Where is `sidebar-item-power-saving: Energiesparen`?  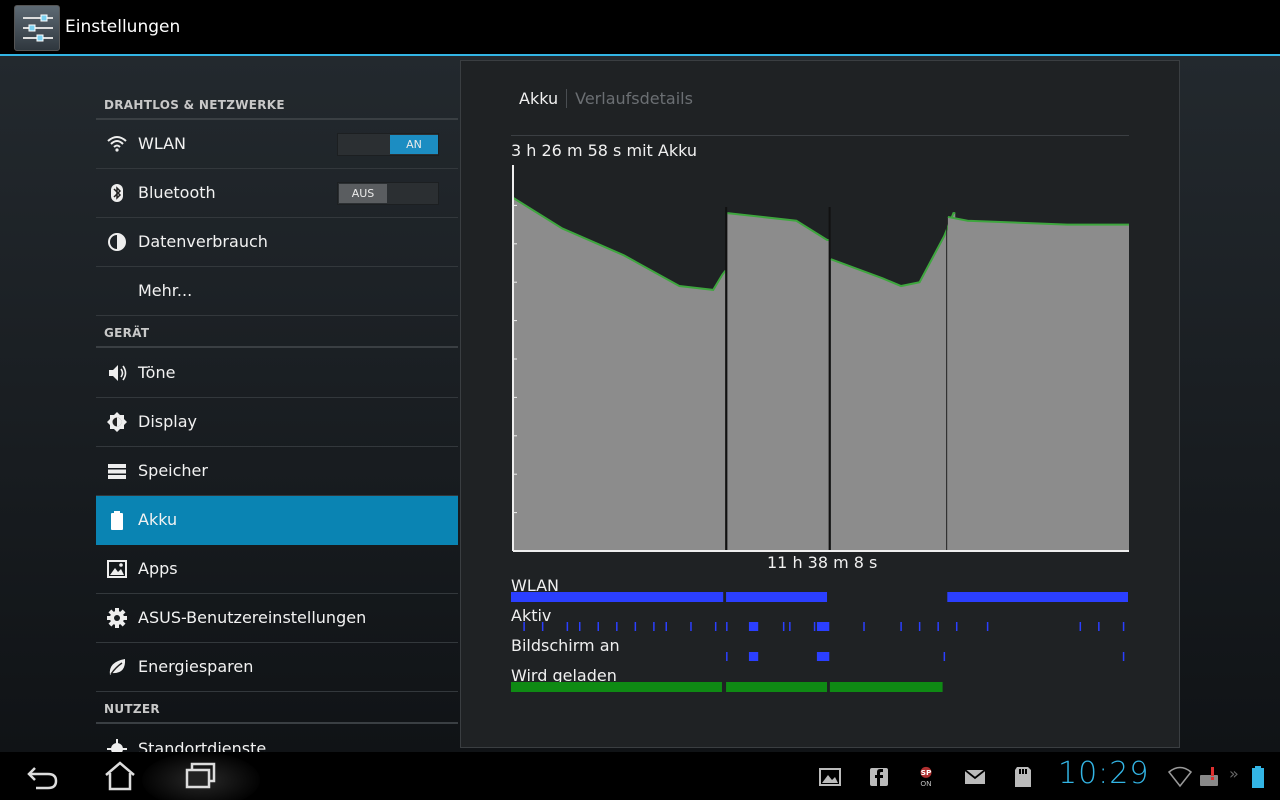 sidebar-item-power-saving: Energiesparen is located at coordinates (277, 667).